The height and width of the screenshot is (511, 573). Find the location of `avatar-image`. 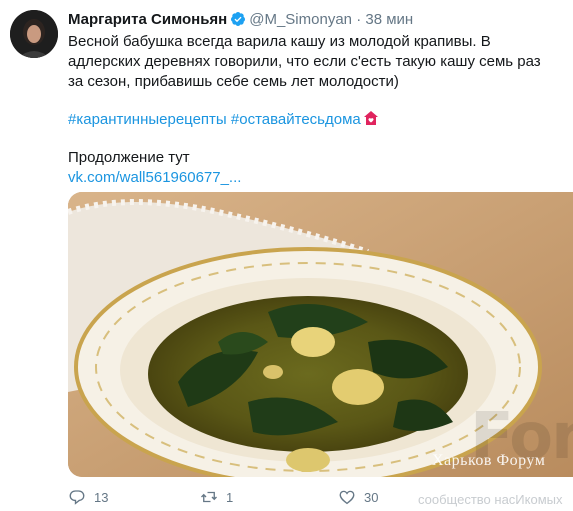

avatar-image is located at coordinates (34, 34).